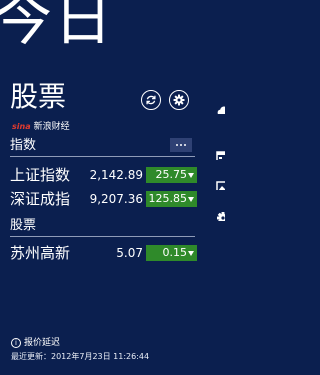 The width and height of the screenshot is (320, 375). I want to click on row-price: 5.07, so click(129, 253).